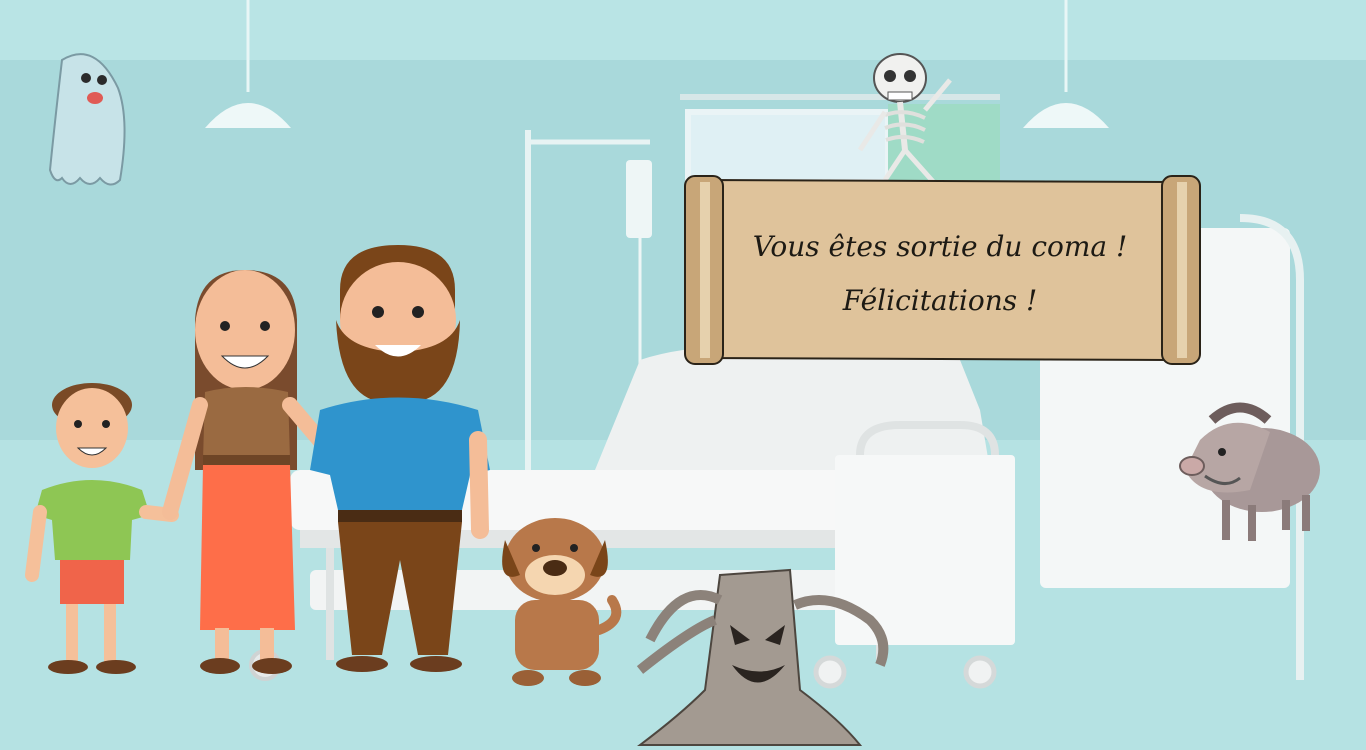 The width and height of the screenshot is (1366, 750). Describe the element at coordinates (840, 97) in the screenshot. I see `curtain-rail` at that location.